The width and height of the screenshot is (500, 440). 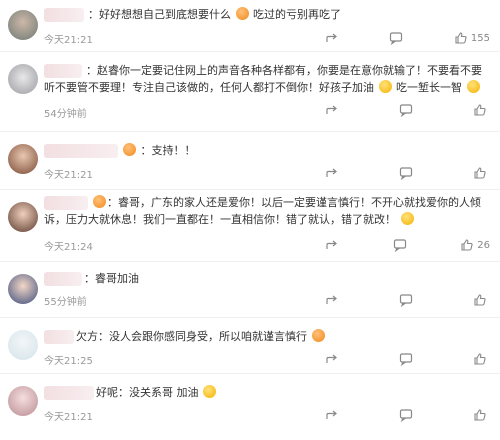 What do you see at coordinates (68, 361) in the screenshot?
I see `comment-time: 今天21:25` at bounding box center [68, 361].